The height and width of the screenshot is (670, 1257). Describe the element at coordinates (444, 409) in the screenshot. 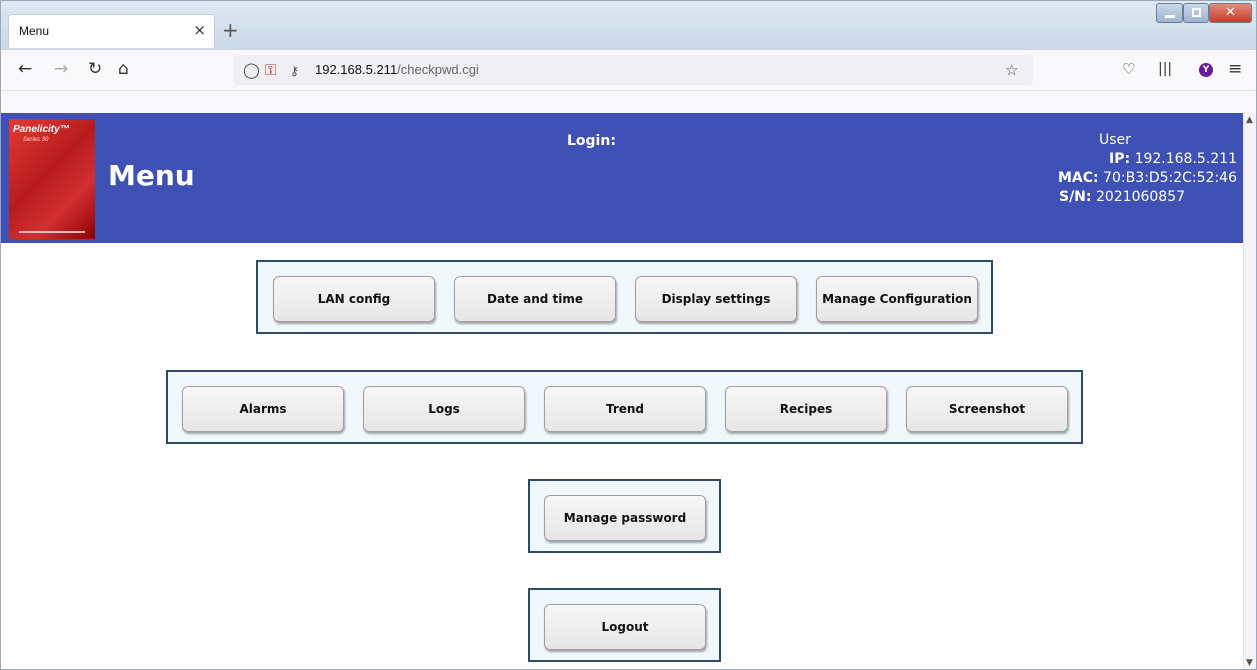

I see `logs-button: Logs` at that location.